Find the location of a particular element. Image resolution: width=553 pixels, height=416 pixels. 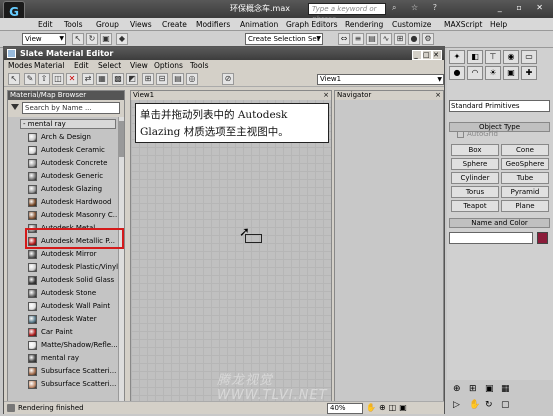

snap-icon: ◆ is located at coordinates (122, 39).